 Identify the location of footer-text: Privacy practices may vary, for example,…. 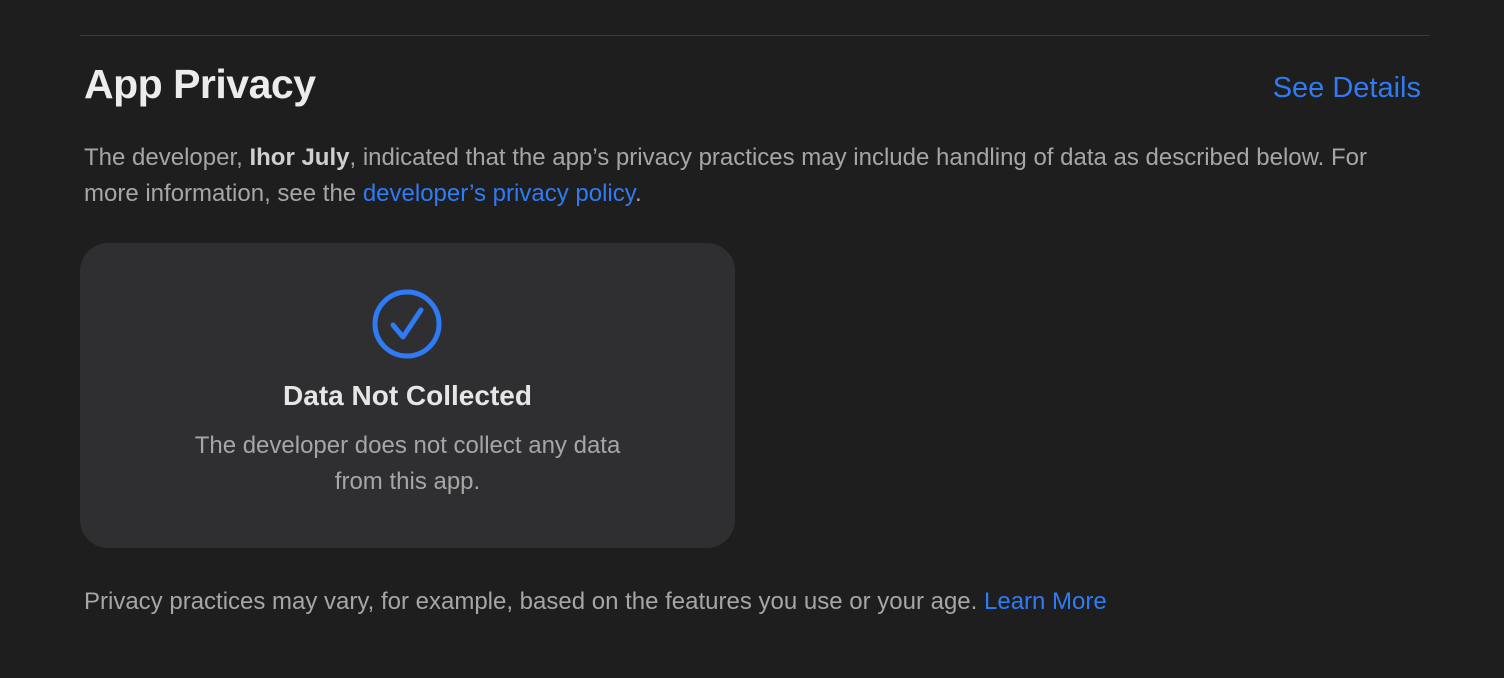
(534, 601).